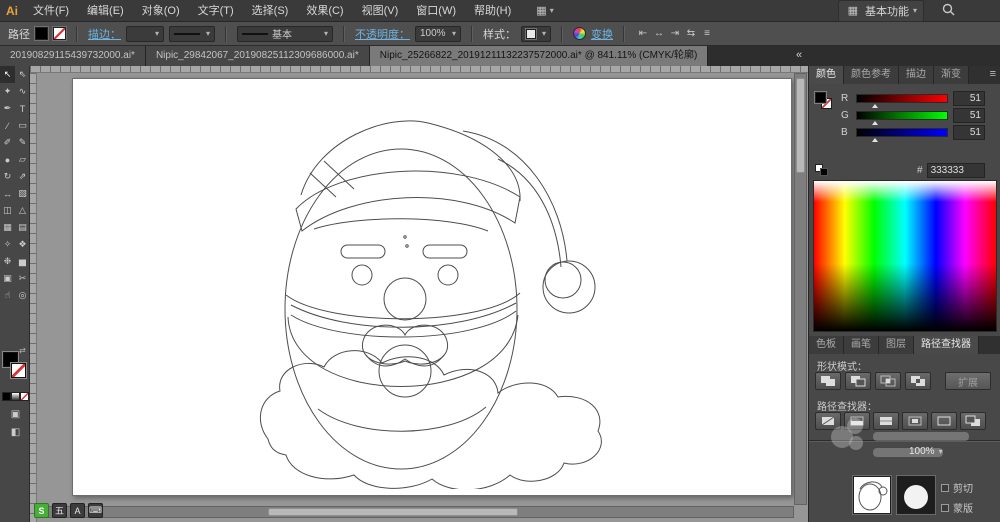 The width and height of the screenshot is (1000, 522). I want to click on screen-mode-icon: ◧, so click(15, 432).